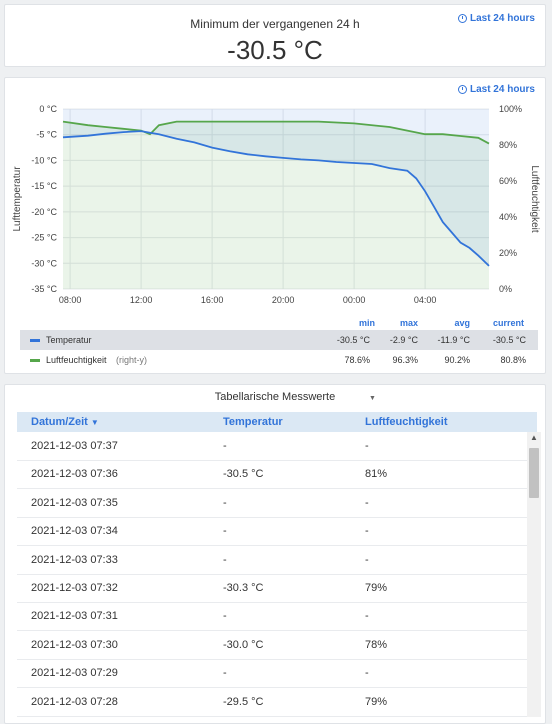 This screenshot has height=724, width=552. Describe the element at coordinates (44, 263) in the screenshot. I see `y-left-tick-label: -30 °C` at that location.